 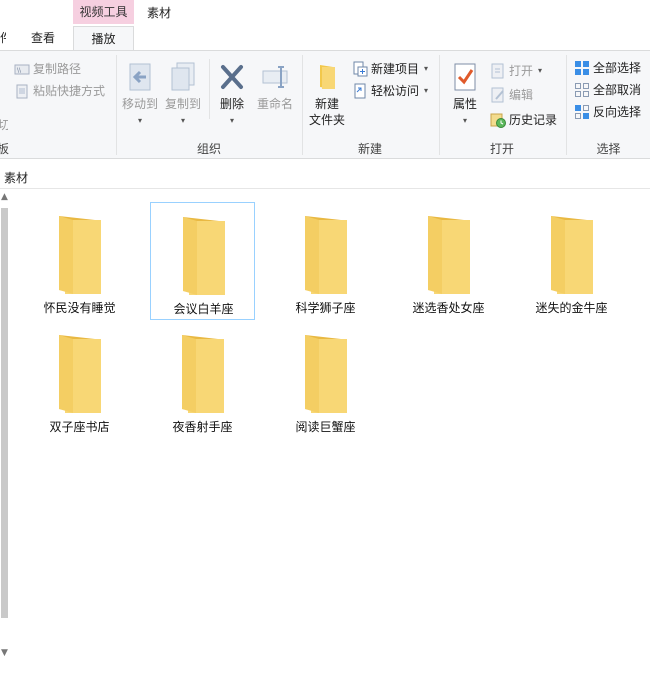 What do you see at coordinates (159, 13) in the screenshot?
I see `window-title: 素材` at bounding box center [159, 13].